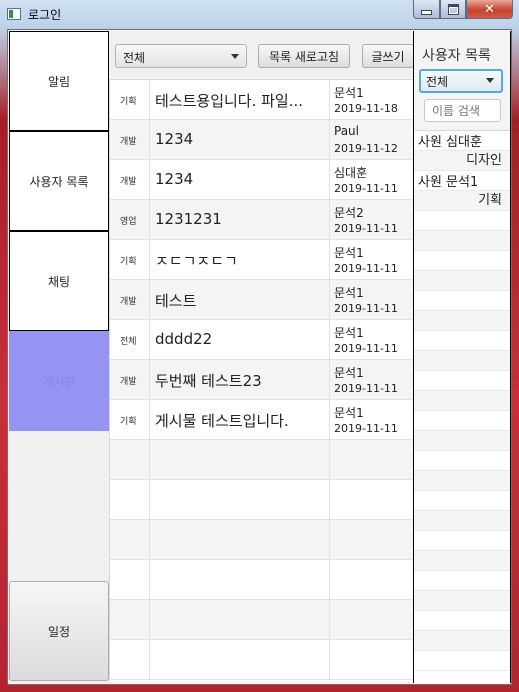 The width and height of the screenshot is (519, 692). I want to click on write-button: 글쓰기, so click(388, 56).